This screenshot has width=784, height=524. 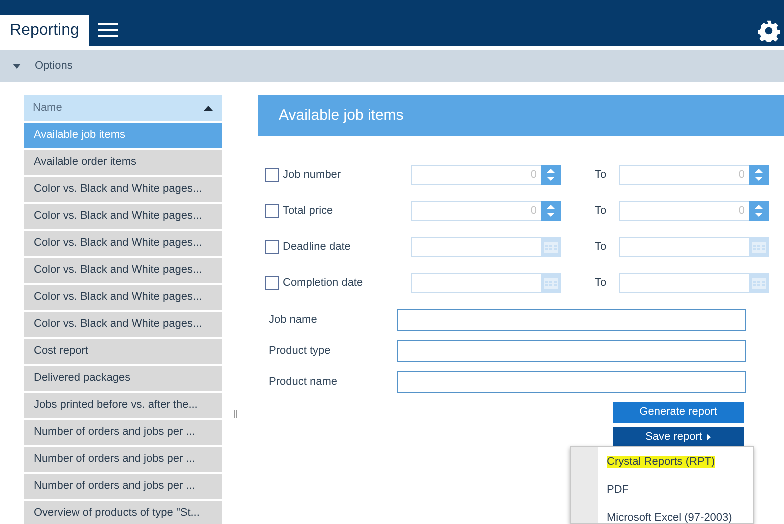 What do you see at coordinates (123, 378) in the screenshot?
I see `sidebar-item: Delivered packages` at bounding box center [123, 378].